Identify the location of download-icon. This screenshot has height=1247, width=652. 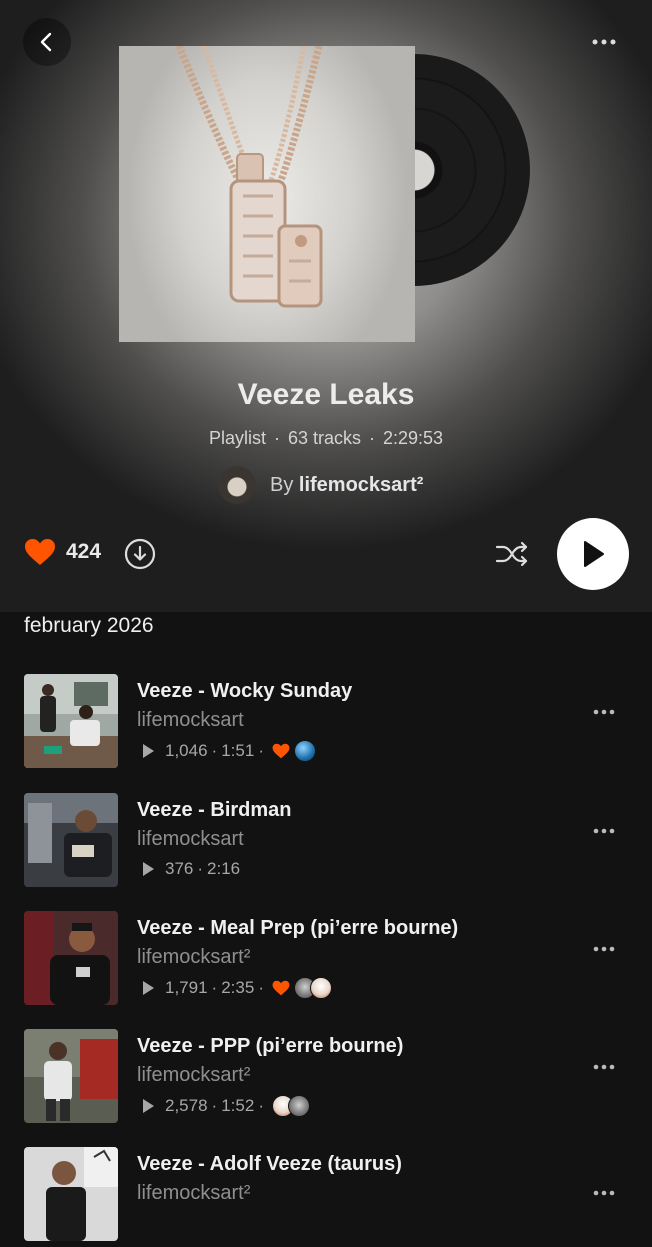
(140, 554).